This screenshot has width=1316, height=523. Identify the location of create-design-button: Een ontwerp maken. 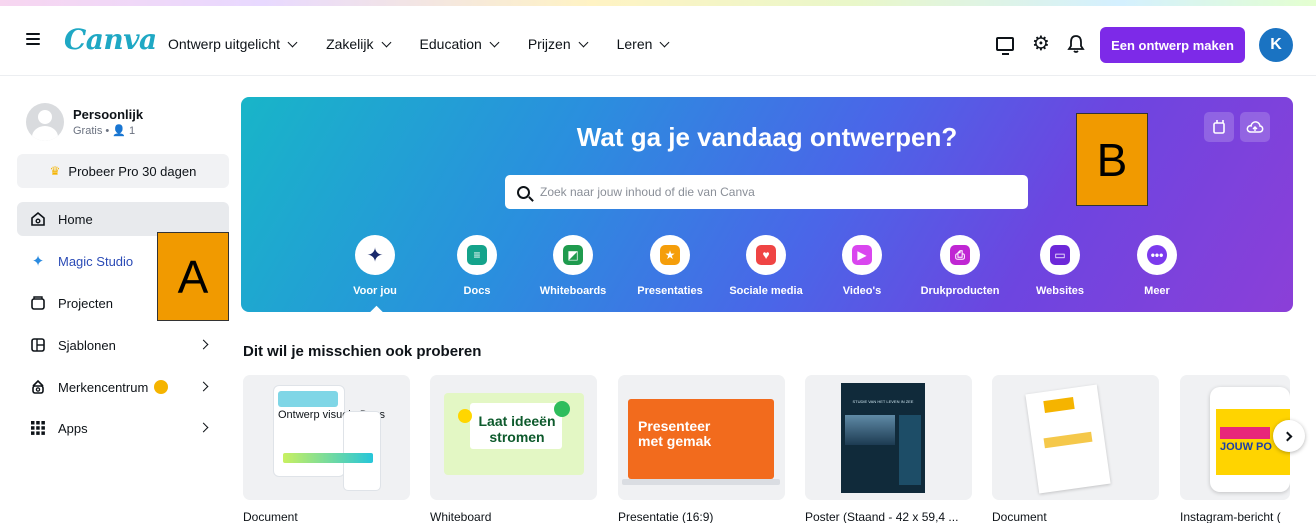
(1172, 45).